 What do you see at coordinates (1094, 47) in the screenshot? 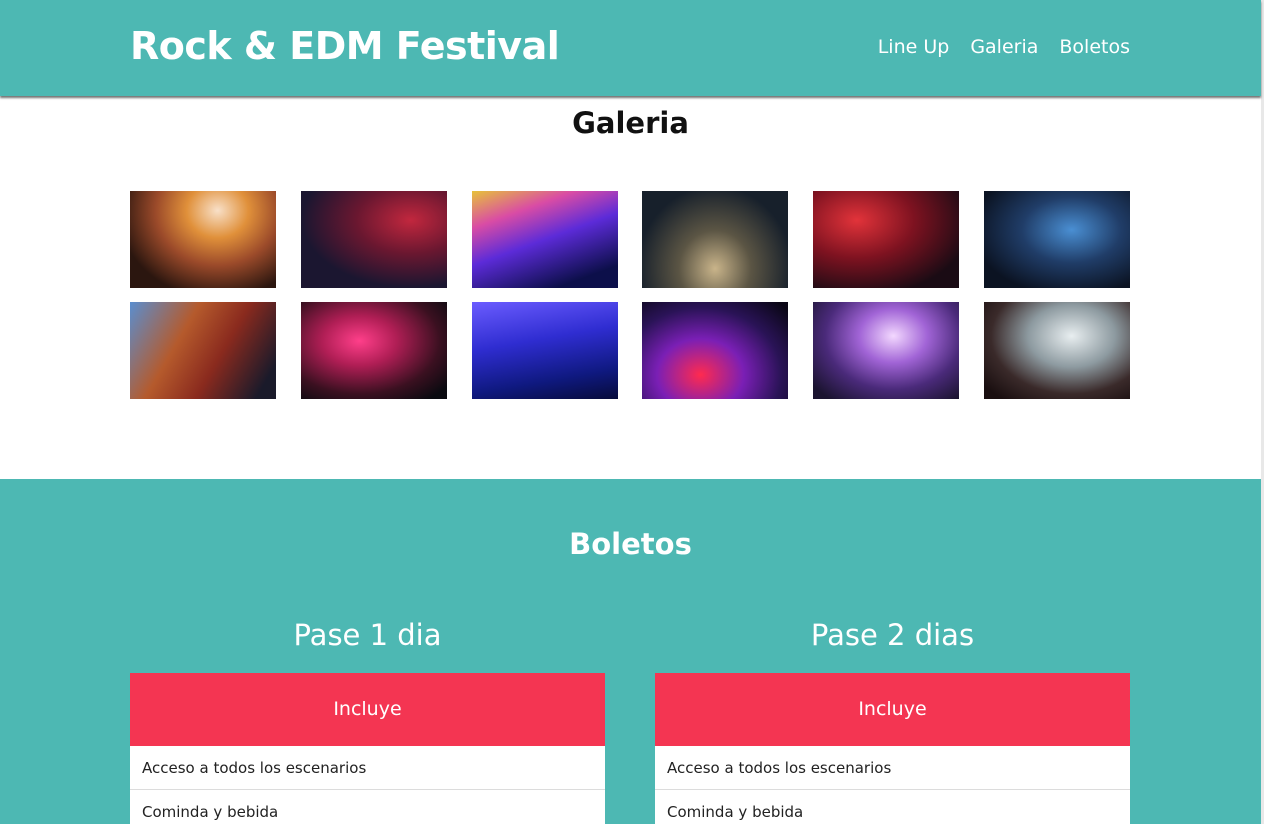
I see `nav-link-boletos: Boletos` at bounding box center [1094, 47].